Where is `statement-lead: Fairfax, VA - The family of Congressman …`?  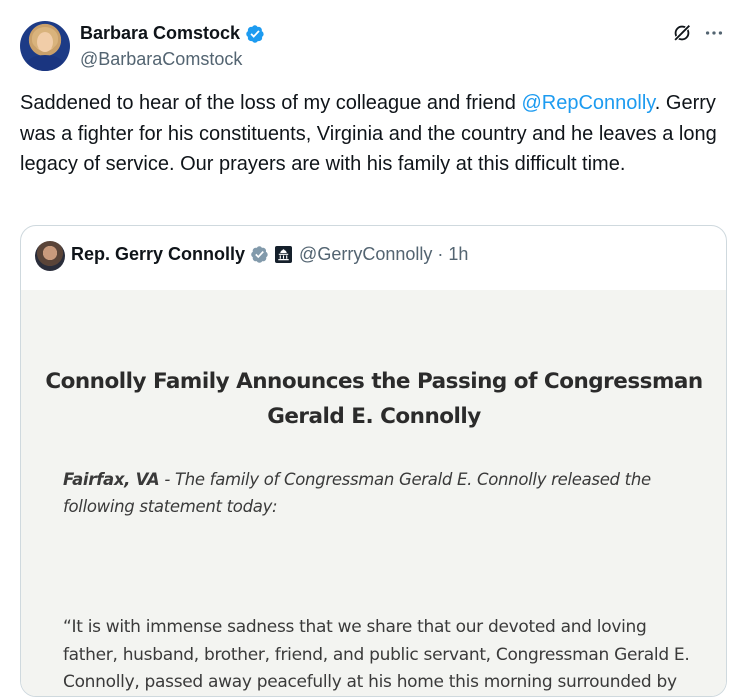 statement-lead: Fairfax, VA - The family of Congressman … is located at coordinates (373, 493).